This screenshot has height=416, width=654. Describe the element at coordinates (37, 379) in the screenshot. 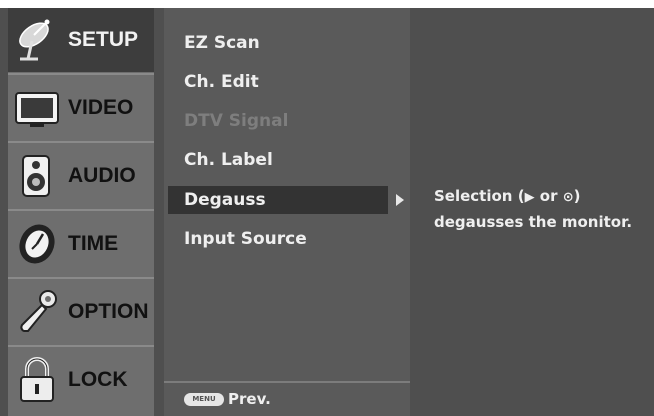

I see `padlock-icon` at that location.